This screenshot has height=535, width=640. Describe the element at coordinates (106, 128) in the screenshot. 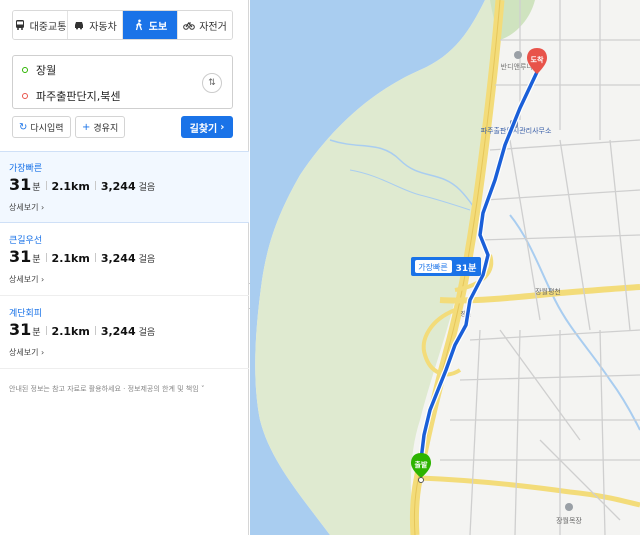

I see `waypoint-label: 경유지` at that location.